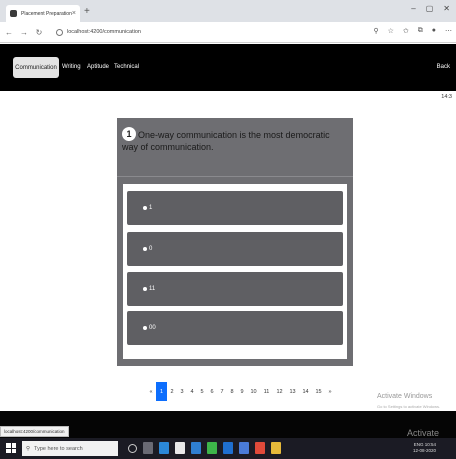 This screenshot has height=459, width=456. I want to click on page-2: 2, so click(172, 392).